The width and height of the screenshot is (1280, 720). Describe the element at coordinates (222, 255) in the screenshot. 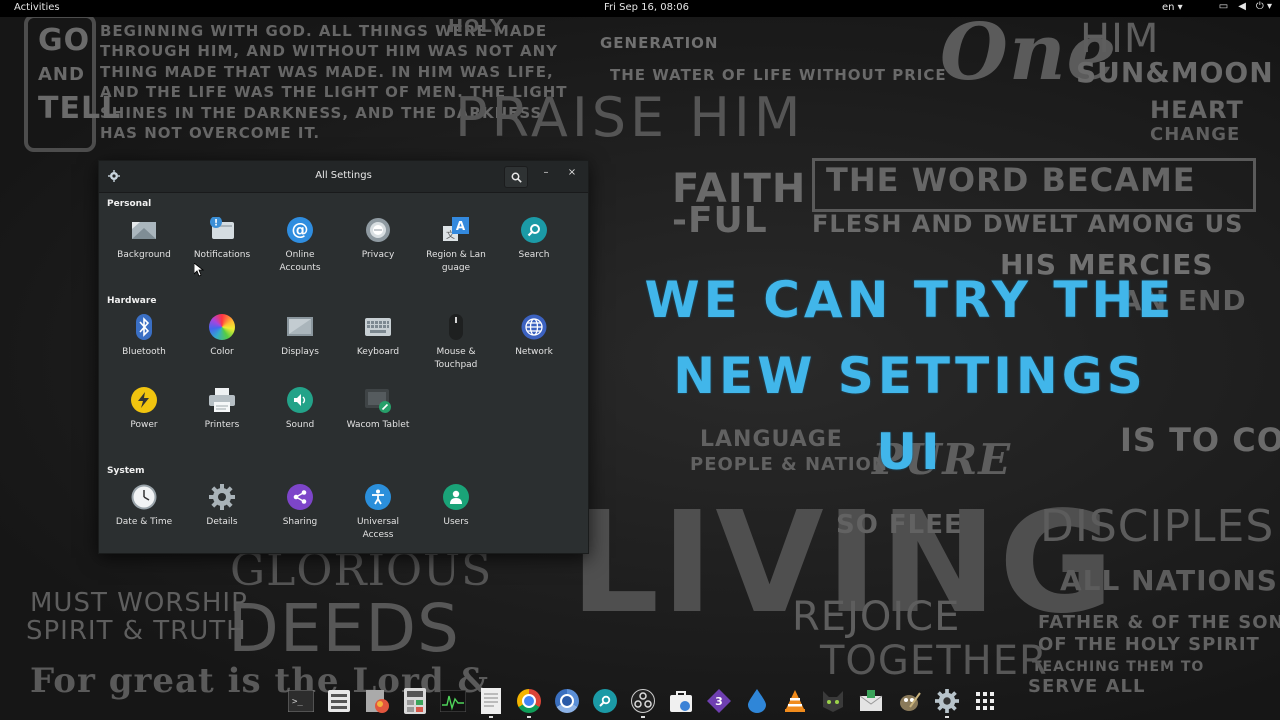

I see `tile-label: Notifications` at that location.